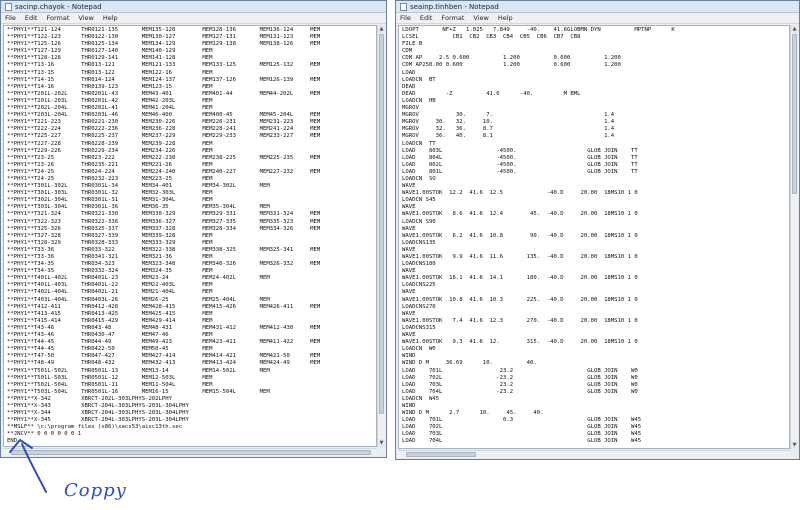 The width and height of the screenshot is (800, 510). I want to click on window-title: sacinp.chayok - Notepad, so click(58, 6).